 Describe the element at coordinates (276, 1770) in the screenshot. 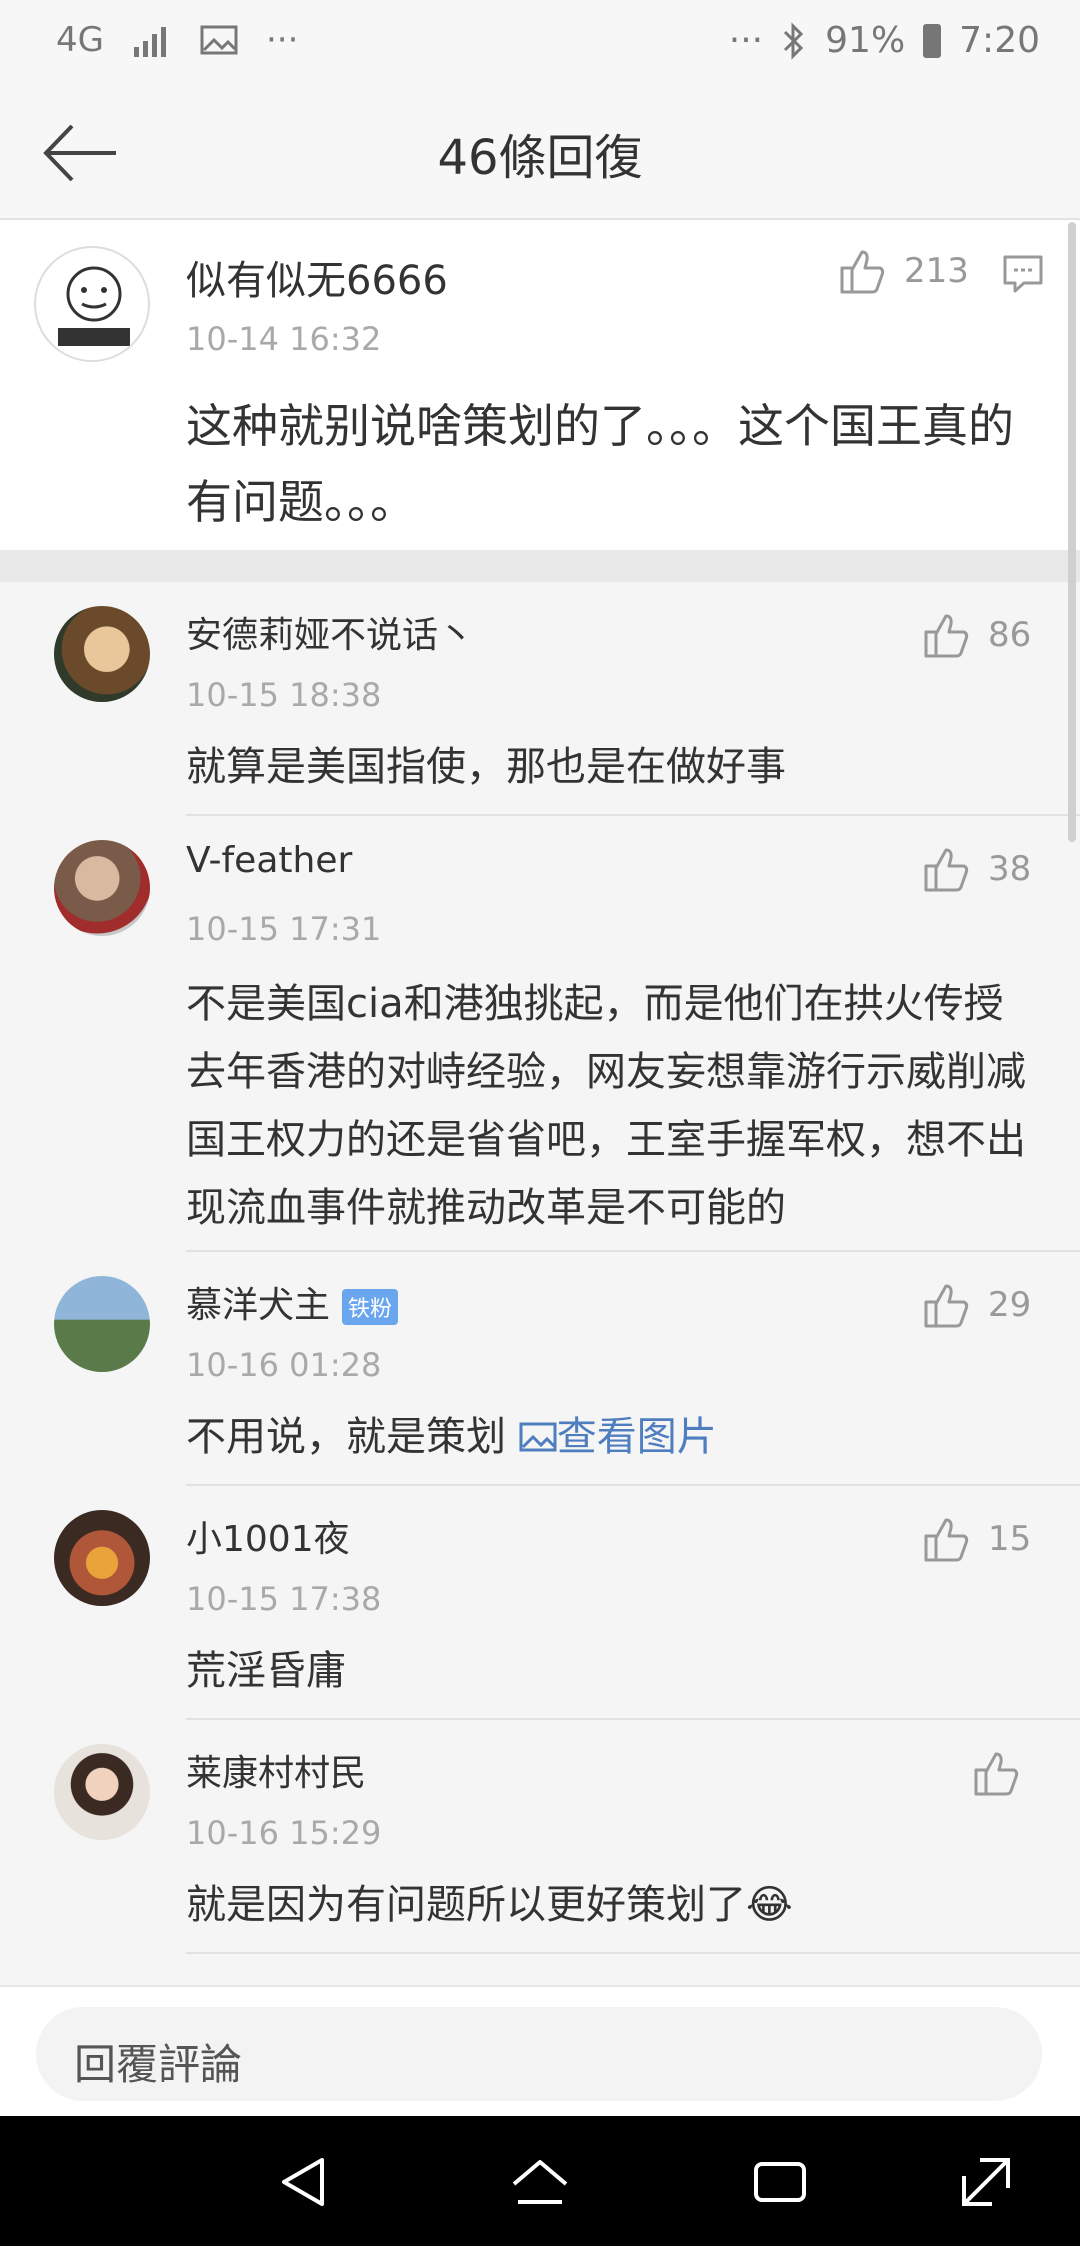

I see `comment-username: 莱康村村民` at that location.